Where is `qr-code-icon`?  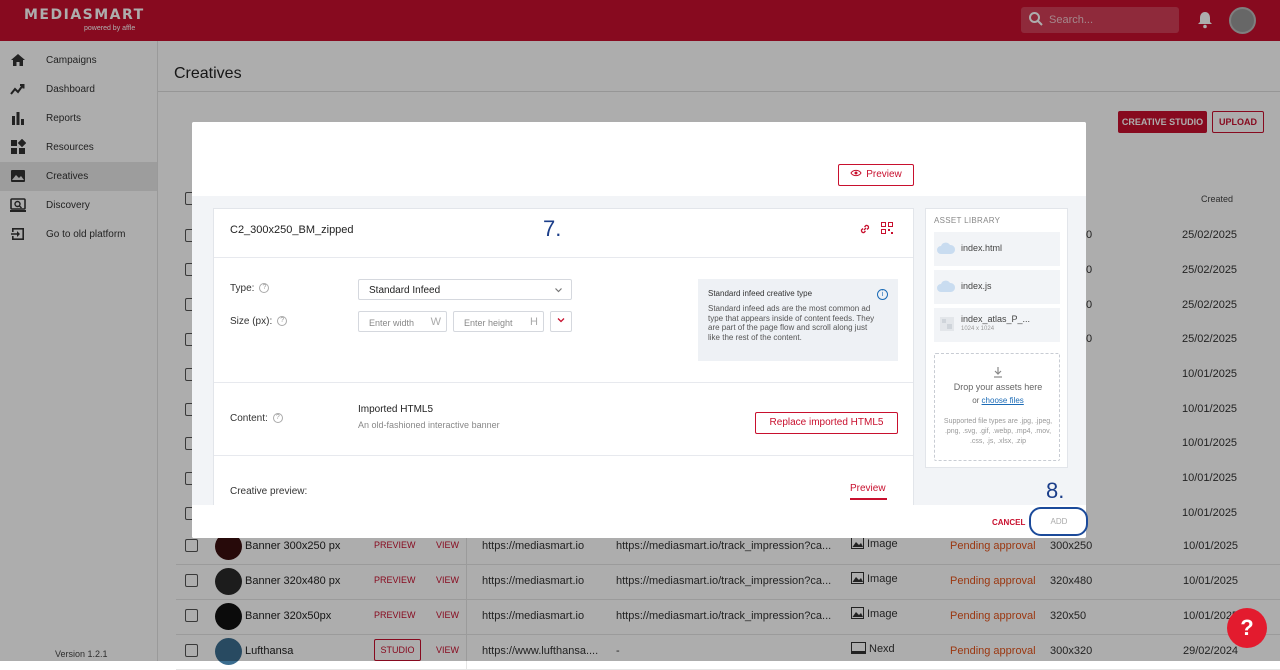 qr-code-icon is located at coordinates (887, 228).